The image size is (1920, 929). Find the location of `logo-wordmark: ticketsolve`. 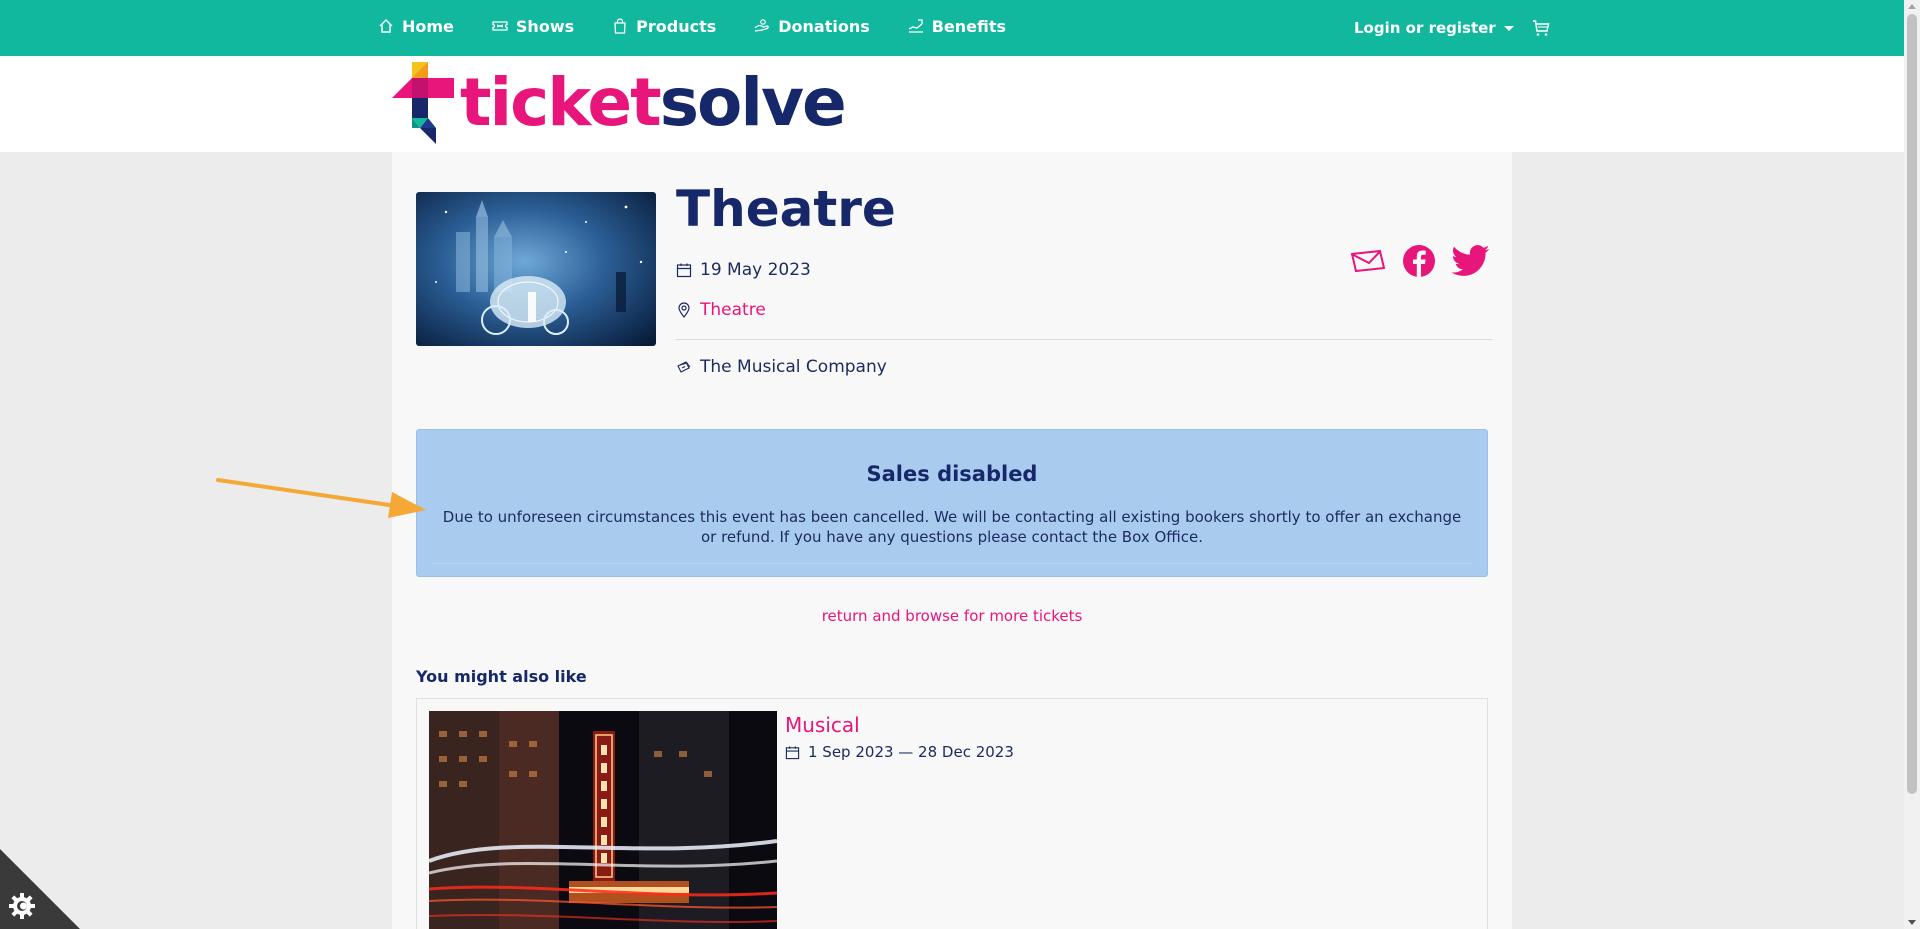

logo-wordmark: ticketsolve is located at coordinates (653, 103).